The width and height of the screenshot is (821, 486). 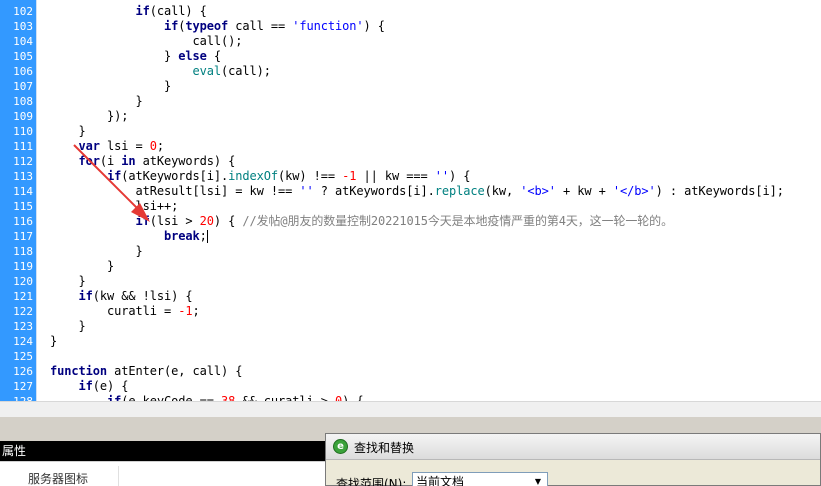 I want to click on horizontal-scrollbar, so click(x=410, y=409).